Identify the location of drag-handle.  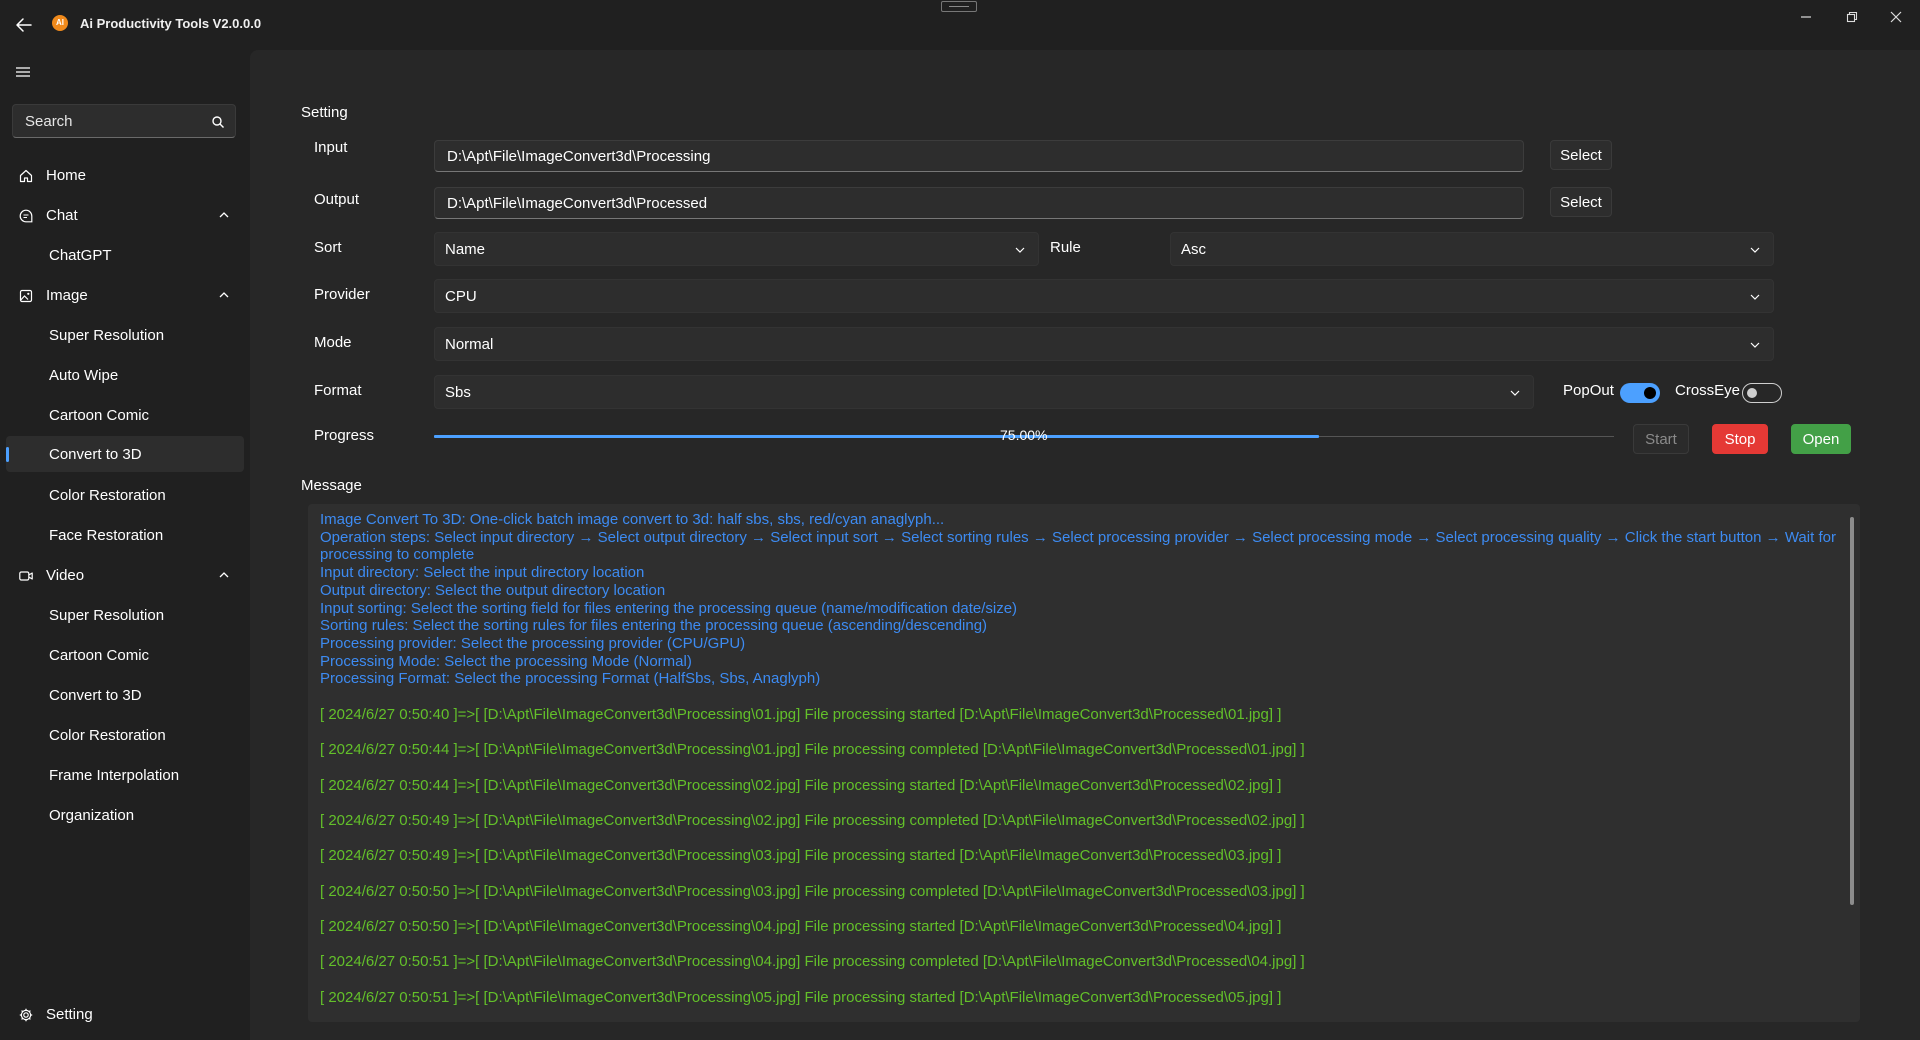
(959, 6).